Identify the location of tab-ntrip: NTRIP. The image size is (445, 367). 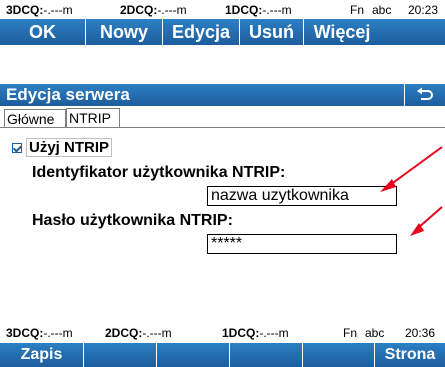
(93, 118).